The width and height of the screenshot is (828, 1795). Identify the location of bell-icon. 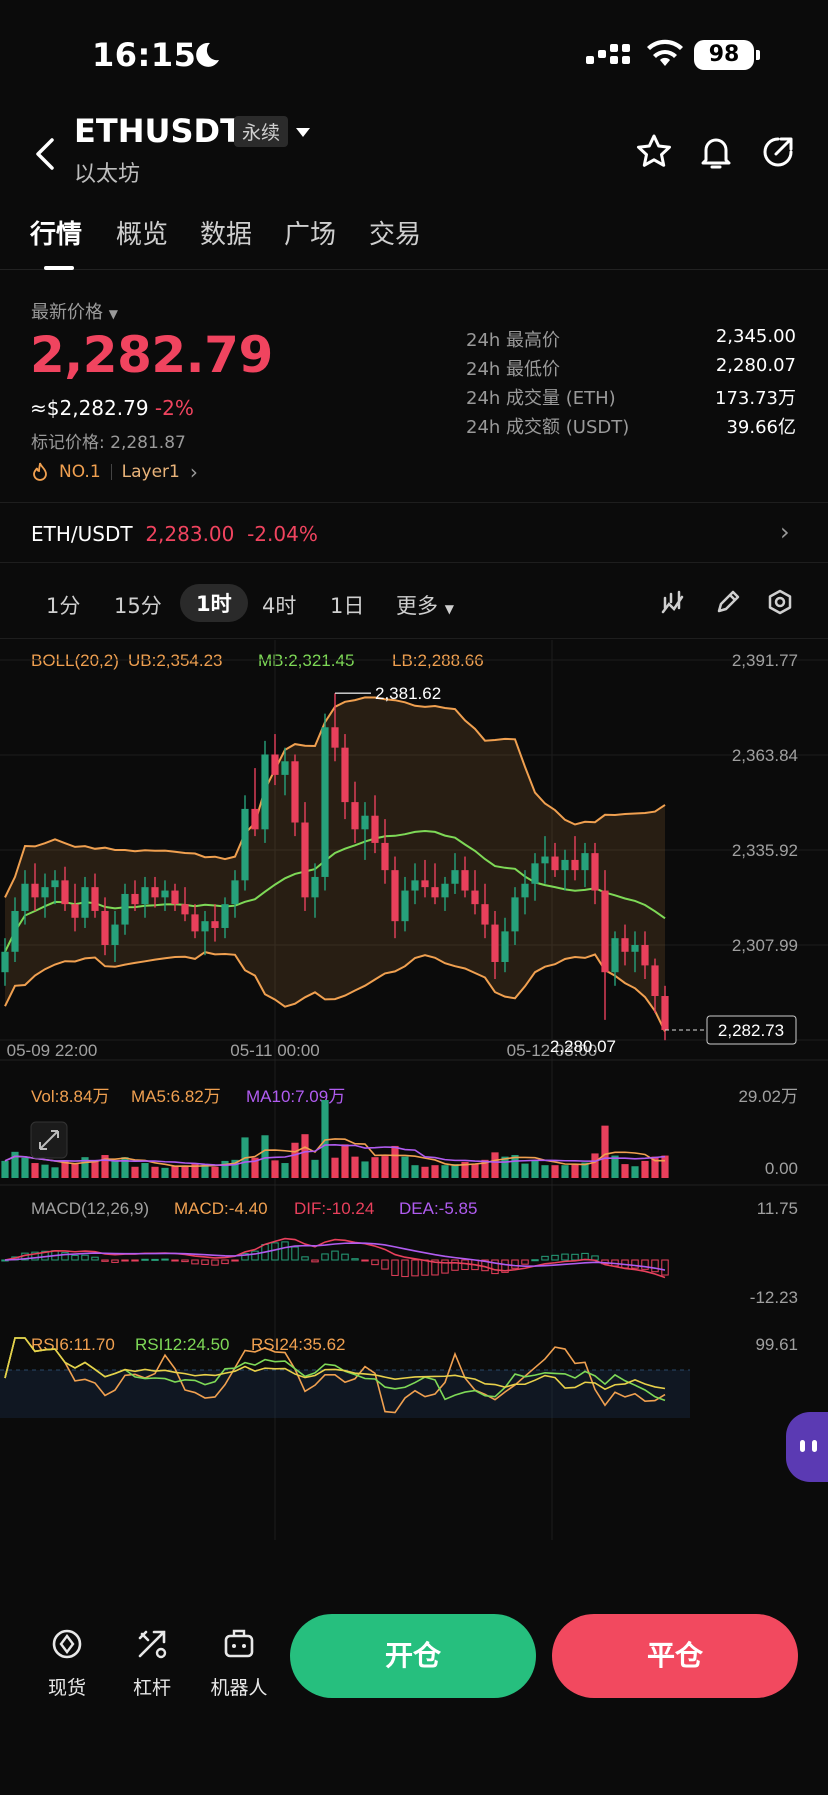
(716, 152).